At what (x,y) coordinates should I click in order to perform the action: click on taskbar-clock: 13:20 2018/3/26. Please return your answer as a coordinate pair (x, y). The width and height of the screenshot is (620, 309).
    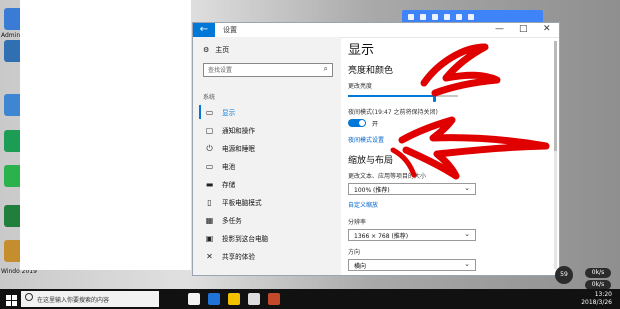
    Looking at the image, I should click on (596, 299).